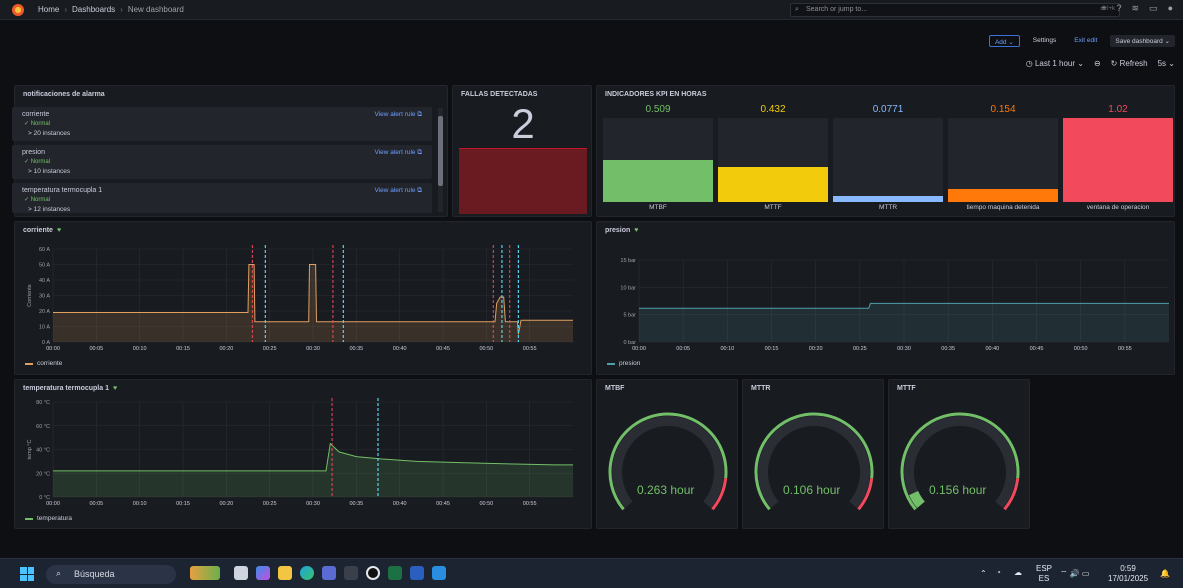  Describe the element at coordinates (351, 573) in the screenshot. I see `terminal-icon` at that location.